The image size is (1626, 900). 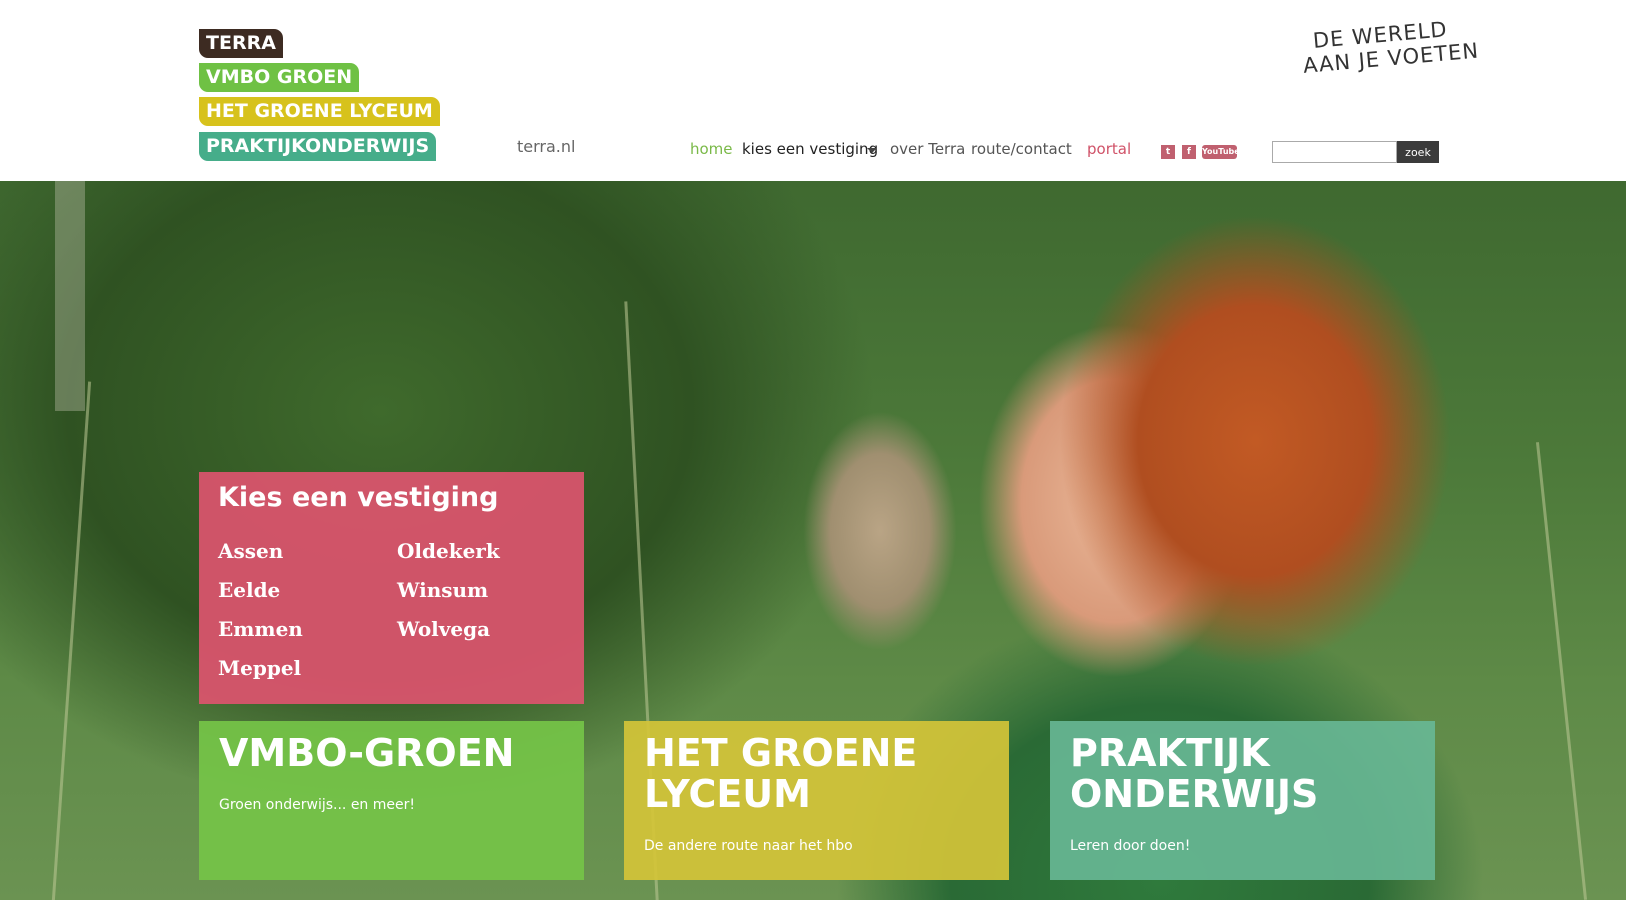 What do you see at coordinates (259, 668) in the screenshot?
I see `location-link-meppel: Meppel` at bounding box center [259, 668].